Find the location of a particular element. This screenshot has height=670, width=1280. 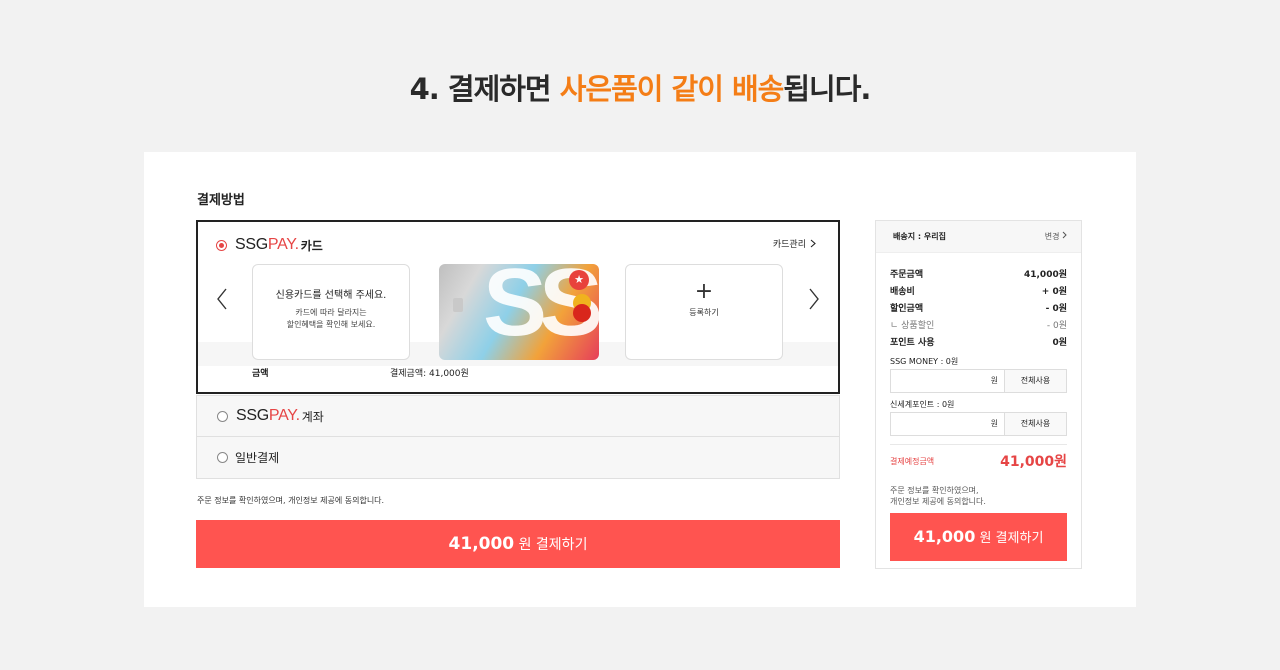

payment-method-general: 일반결제 is located at coordinates (518, 458).